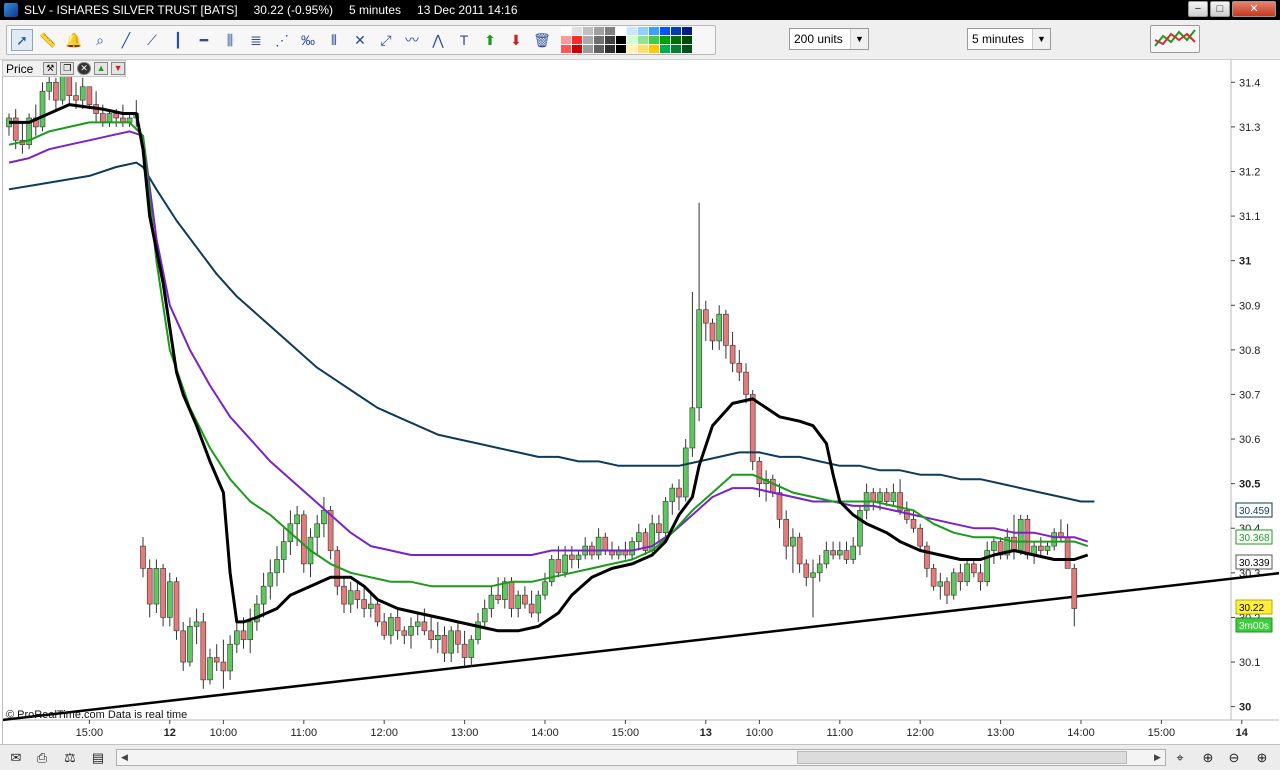 This screenshot has height=770, width=1280. Describe the element at coordinates (1262, 758) in the screenshot. I see `zoom-in-icon: ⊕` at that location.